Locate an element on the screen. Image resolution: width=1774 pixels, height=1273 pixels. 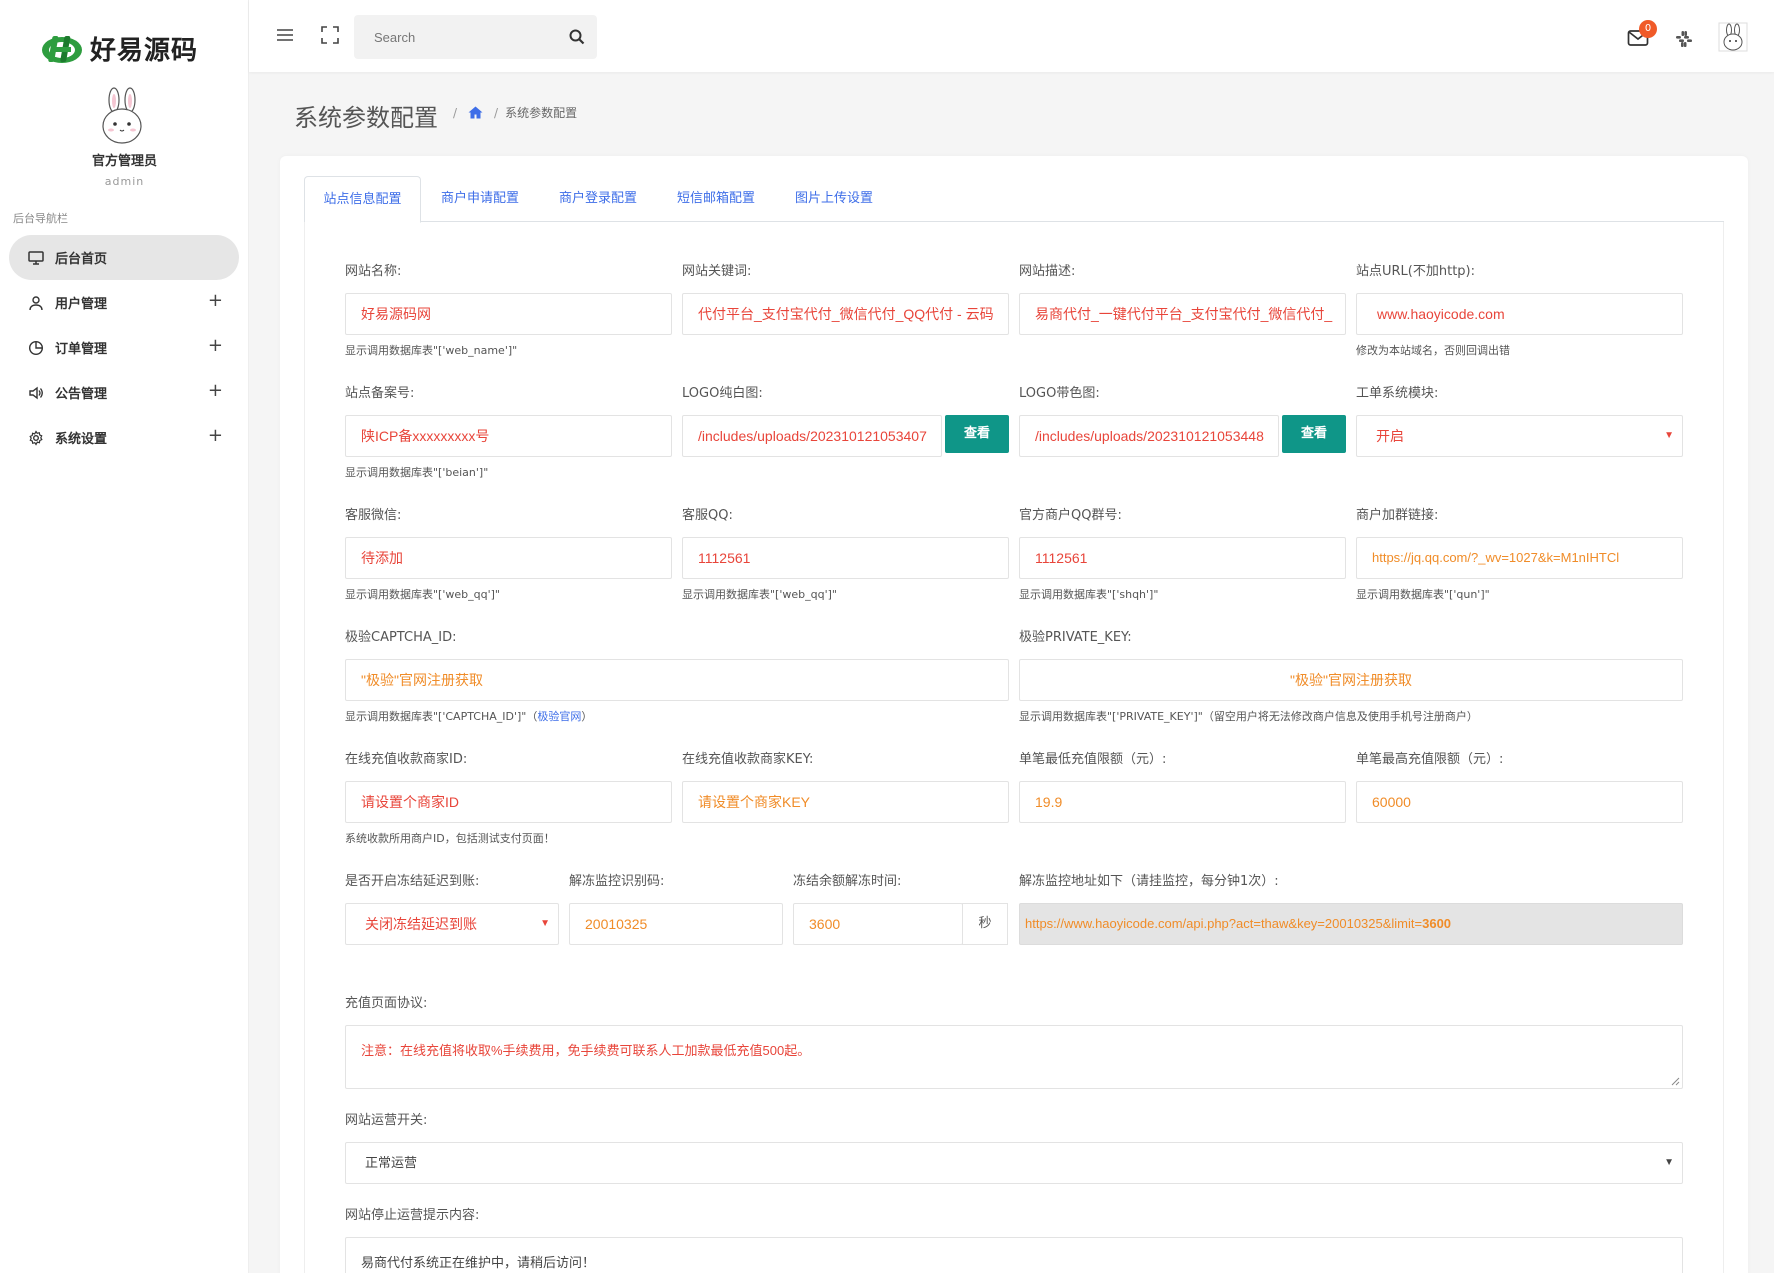
freeze-select: 关闭冻结延迟到账 ▼ is located at coordinates (452, 924).